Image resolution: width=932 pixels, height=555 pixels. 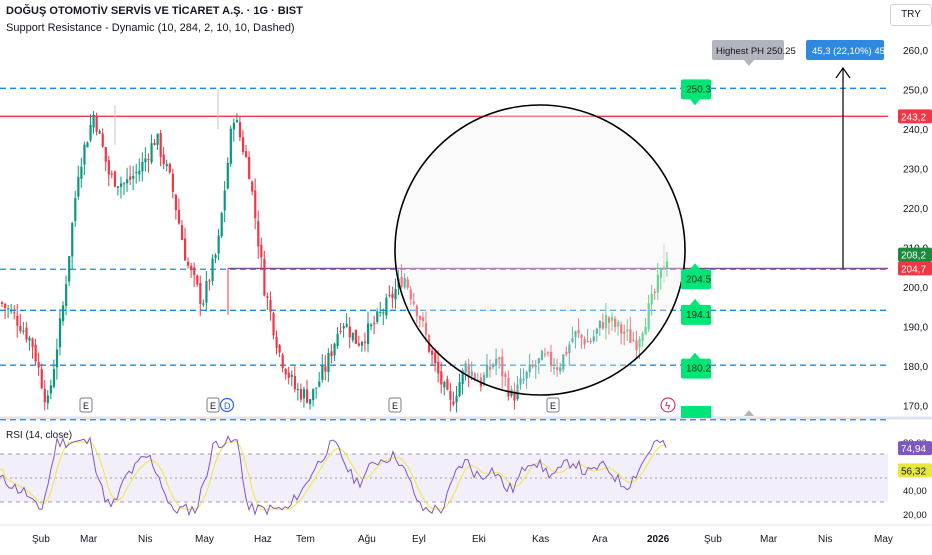 What do you see at coordinates (915, 51) in the screenshot?
I see `price-axis-tick: 260,0` at bounding box center [915, 51].